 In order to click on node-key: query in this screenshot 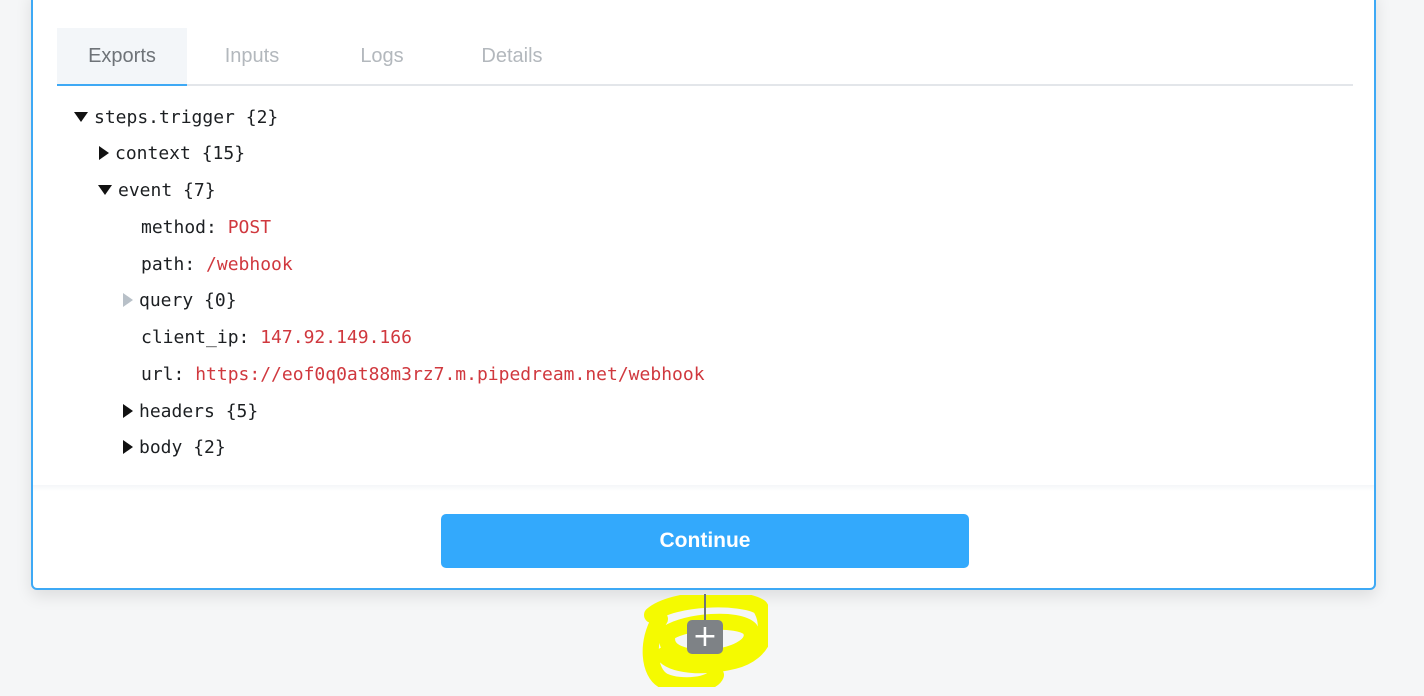, I will do `click(166, 300)`.